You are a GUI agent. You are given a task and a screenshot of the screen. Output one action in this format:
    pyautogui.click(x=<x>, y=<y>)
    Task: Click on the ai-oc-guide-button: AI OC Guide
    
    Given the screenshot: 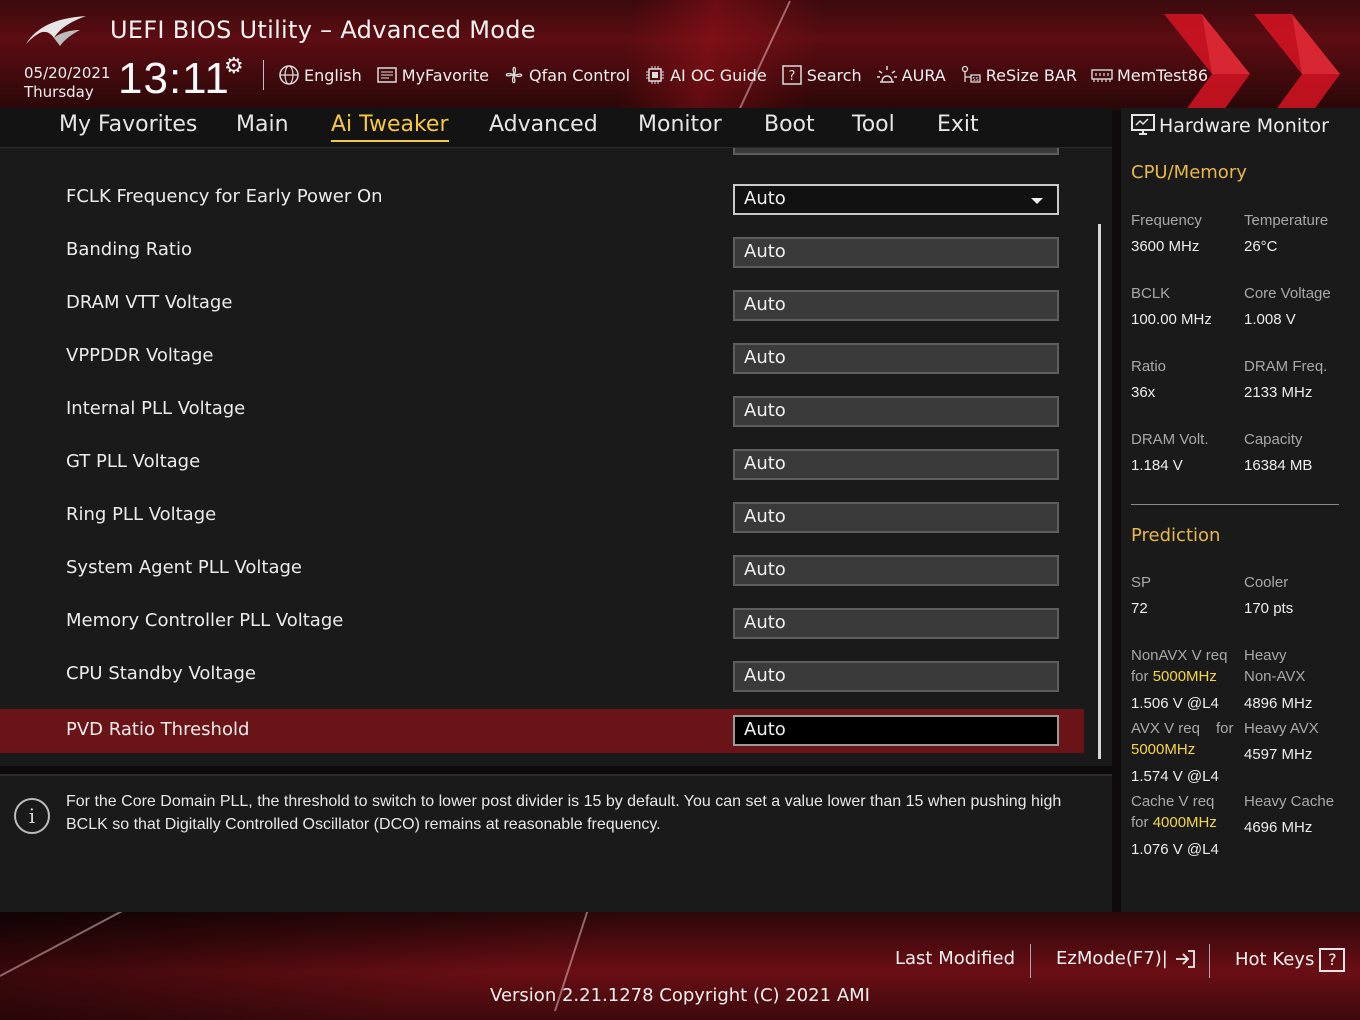 What is the action you would take?
    pyautogui.click(x=705, y=75)
    